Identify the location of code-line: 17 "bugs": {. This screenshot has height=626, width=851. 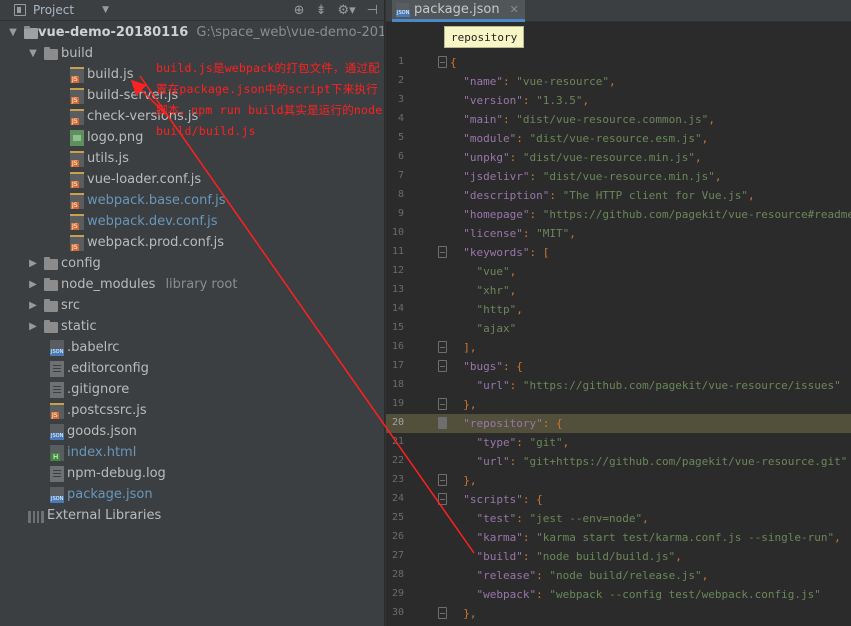
(618, 366).